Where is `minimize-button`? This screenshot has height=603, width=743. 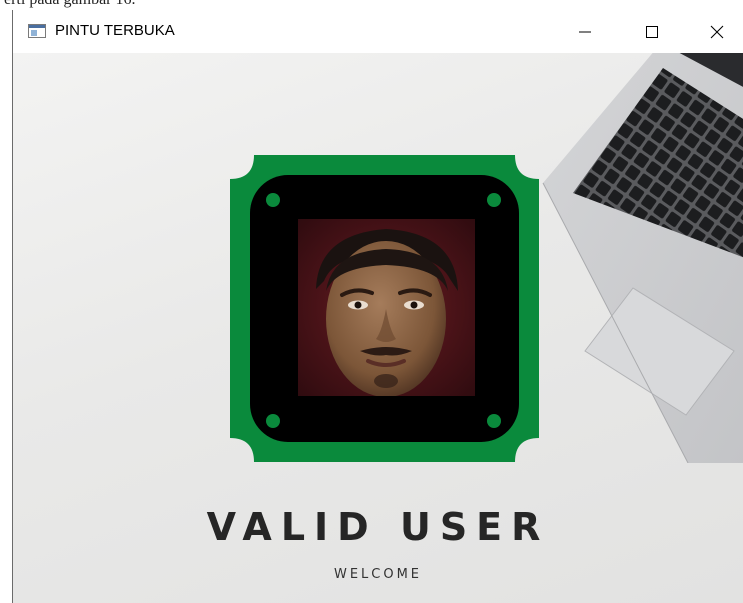 minimize-button is located at coordinates (585, 31).